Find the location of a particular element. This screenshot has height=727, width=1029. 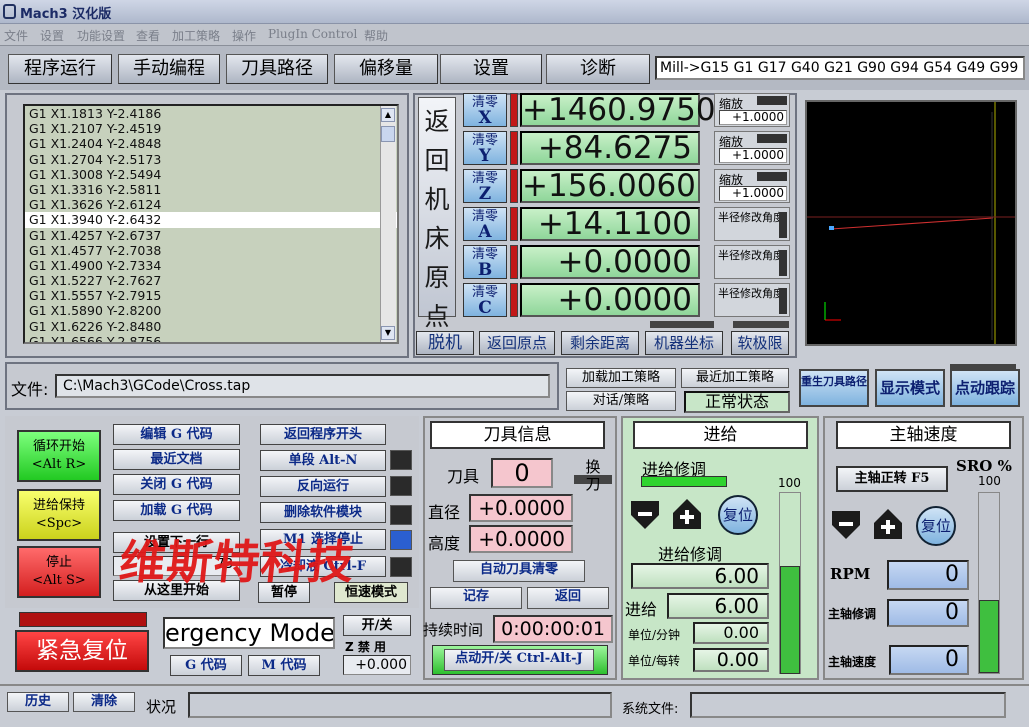

dro-z: +156.0060 is located at coordinates (610, 186).